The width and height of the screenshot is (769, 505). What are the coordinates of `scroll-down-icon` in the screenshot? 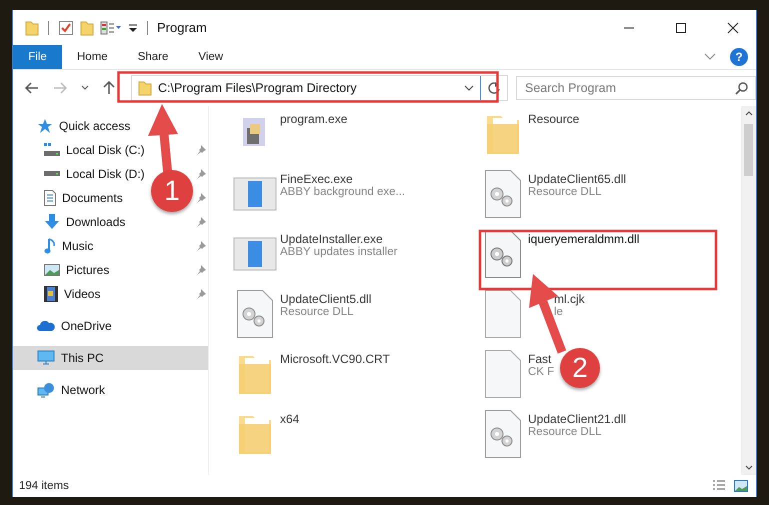 It's located at (748, 468).